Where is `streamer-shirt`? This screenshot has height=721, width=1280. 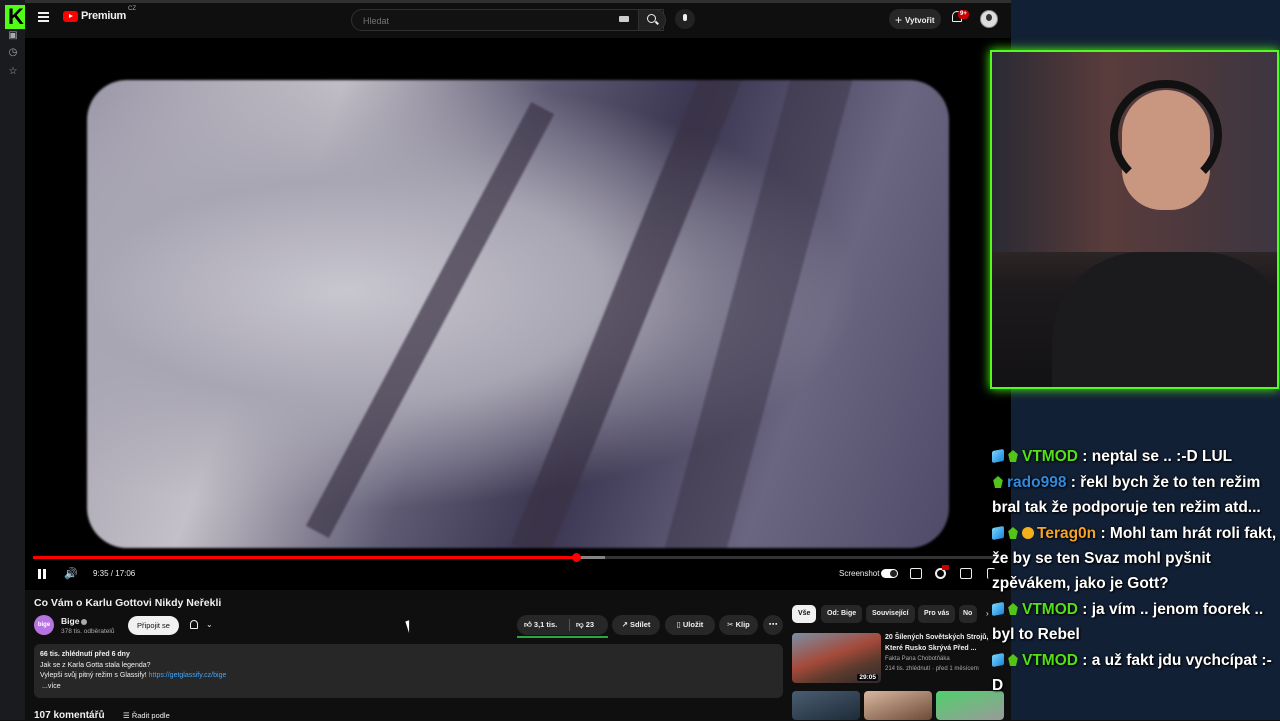 streamer-shirt is located at coordinates (1164, 319).